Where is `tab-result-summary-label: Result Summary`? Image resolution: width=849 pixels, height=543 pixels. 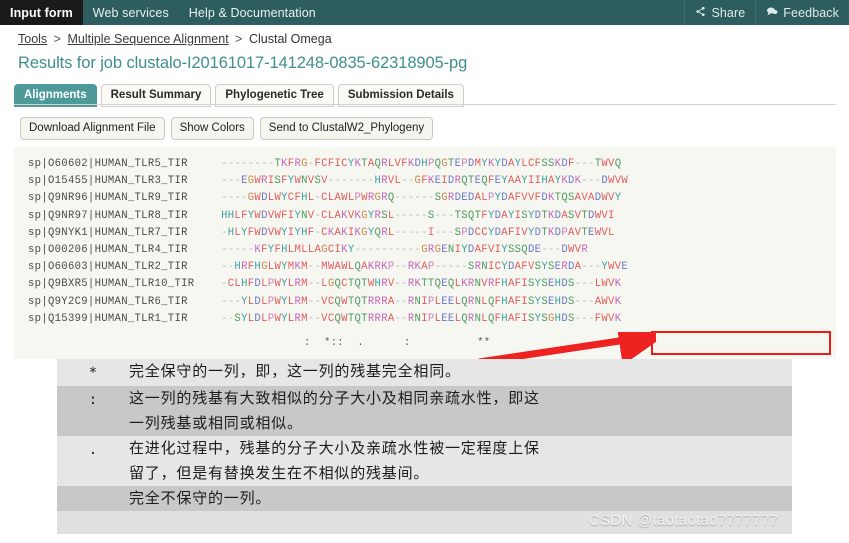 tab-result-summary-label: Result Summary is located at coordinates (156, 95).